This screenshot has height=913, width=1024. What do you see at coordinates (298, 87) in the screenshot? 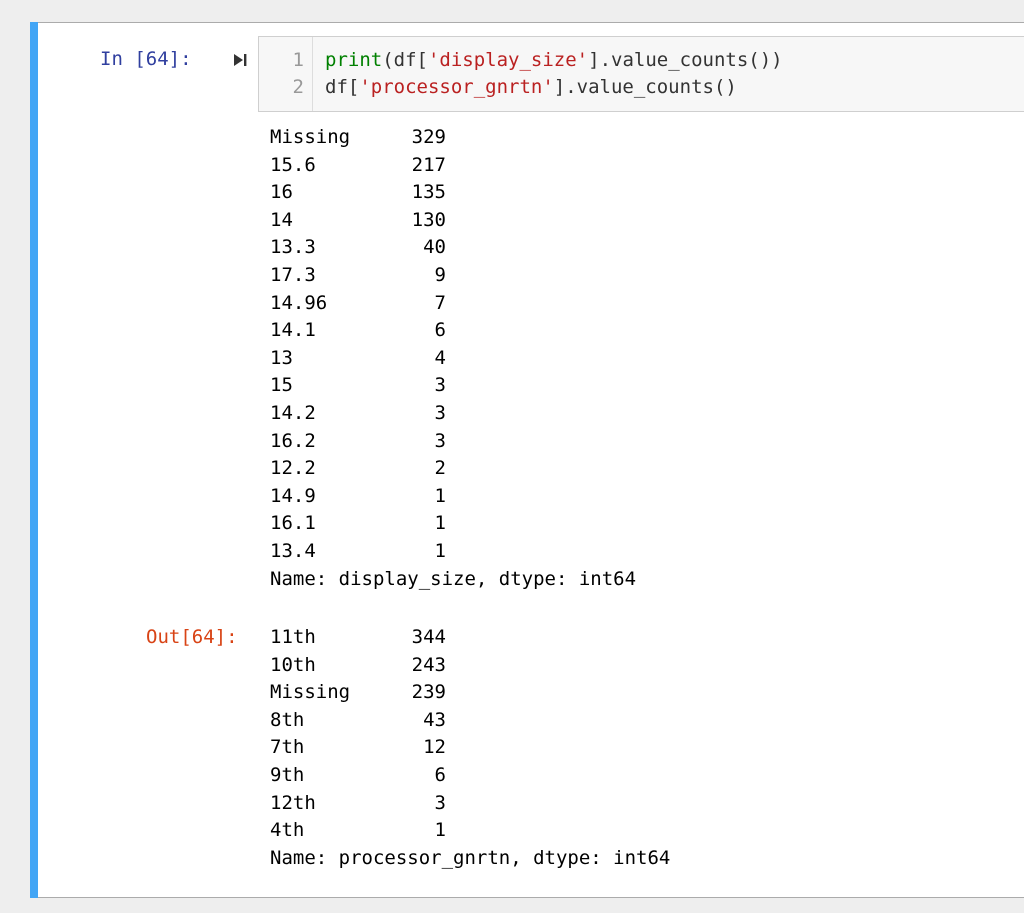
I see `line-number: 2` at bounding box center [298, 87].